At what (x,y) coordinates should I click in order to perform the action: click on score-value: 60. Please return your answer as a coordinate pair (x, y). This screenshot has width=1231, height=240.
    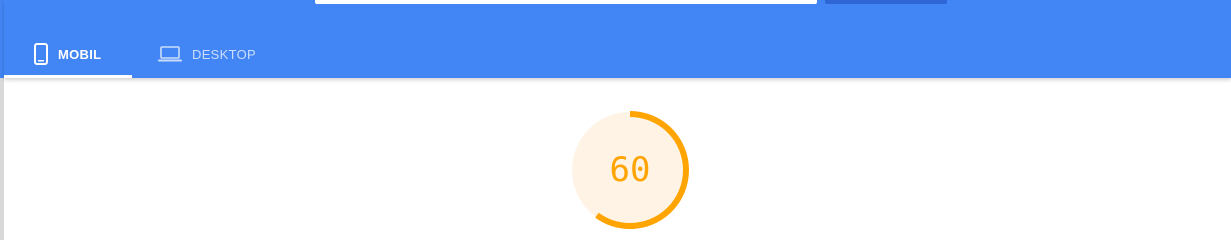
    Looking at the image, I should click on (630, 170).